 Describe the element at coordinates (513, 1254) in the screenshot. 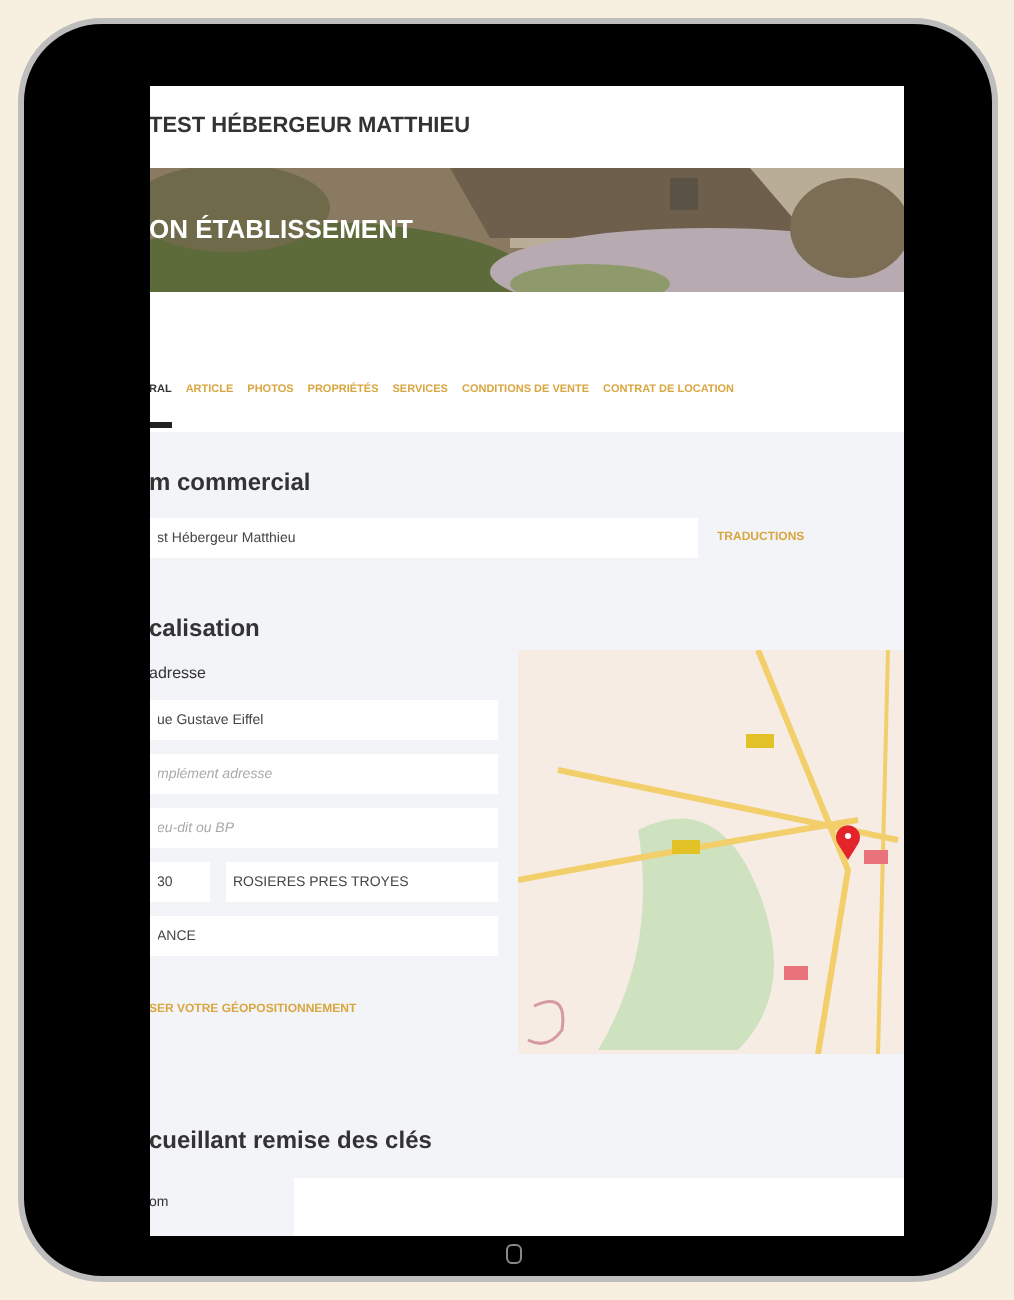

I see `home-button` at that location.